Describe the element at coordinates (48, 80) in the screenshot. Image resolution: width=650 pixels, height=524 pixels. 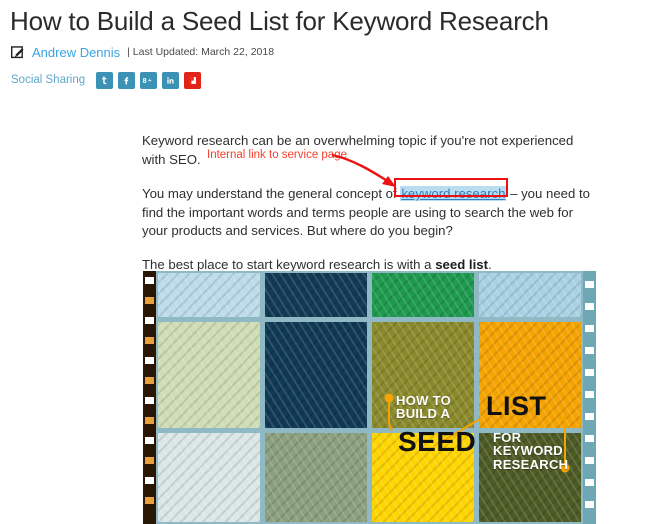
I see `social-sharing-label: Social Sharing` at that location.